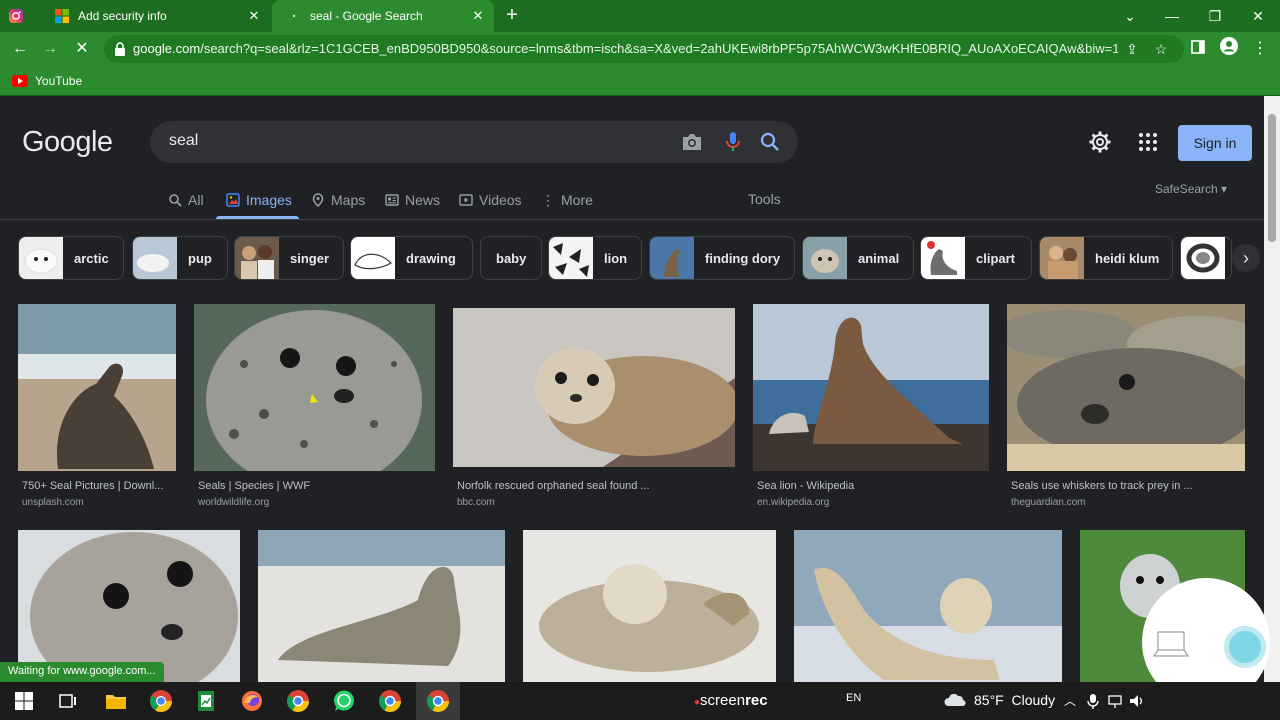 The width and height of the screenshot is (1280, 720). What do you see at coordinates (289, 258) in the screenshot?
I see `chip-singer: singer` at bounding box center [289, 258].